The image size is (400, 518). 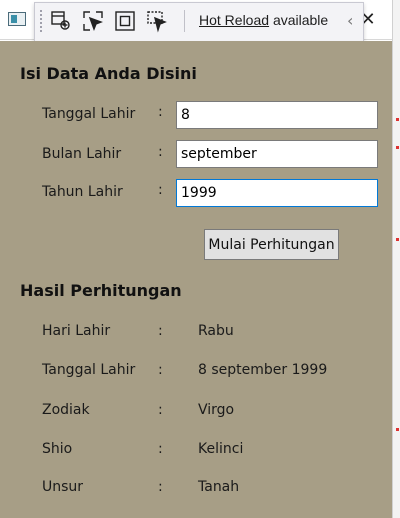 I want to click on toolbar-grip-icon, so click(x=41, y=21).